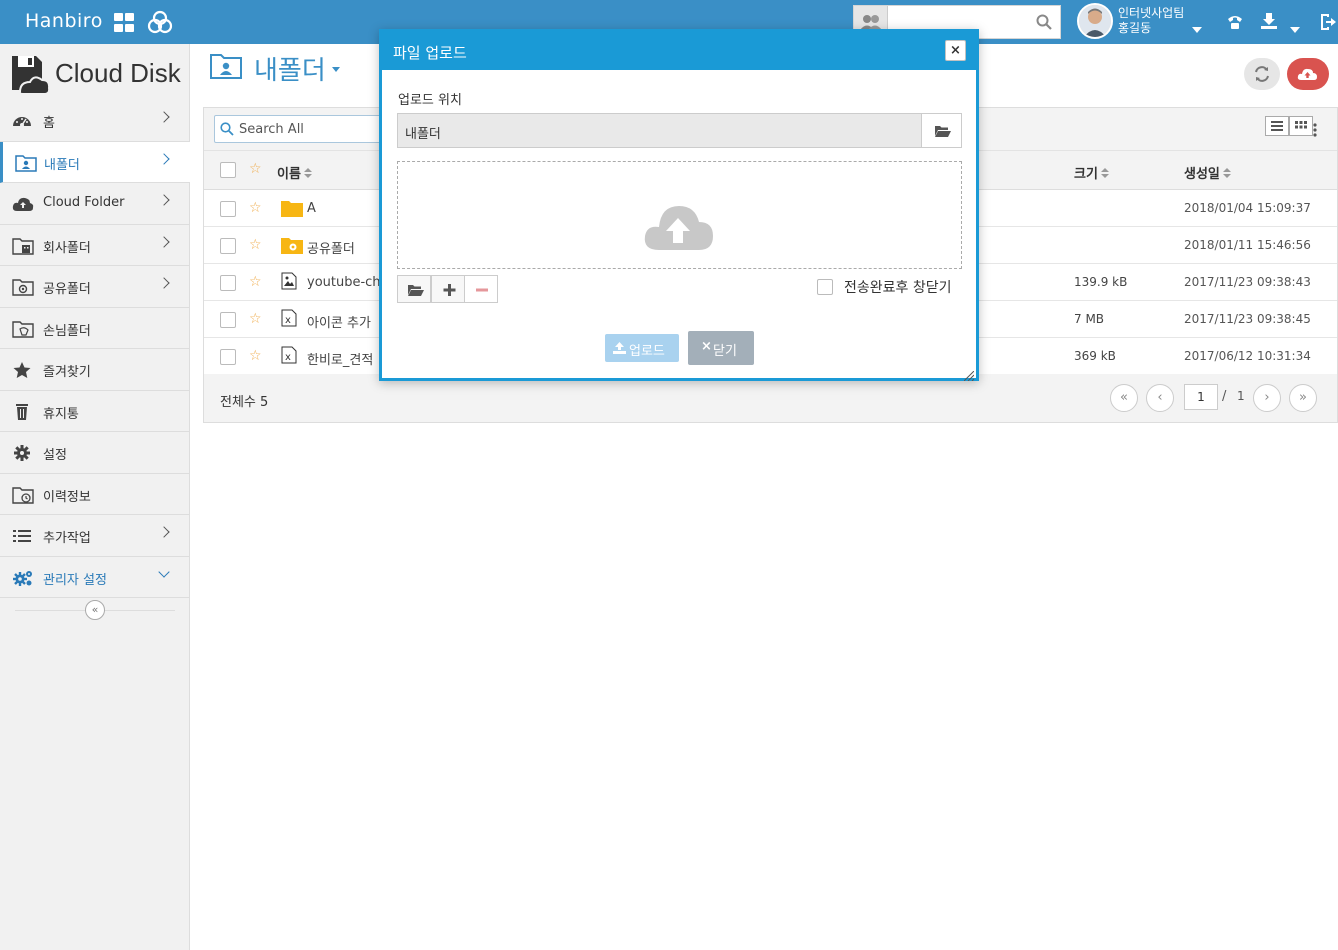 The width and height of the screenshot is (1338, 950). Describe the element at coordinates (95, 577) in the screenshot. I see `sidebar-item-admin-settings: 관리자 설정` at that location.